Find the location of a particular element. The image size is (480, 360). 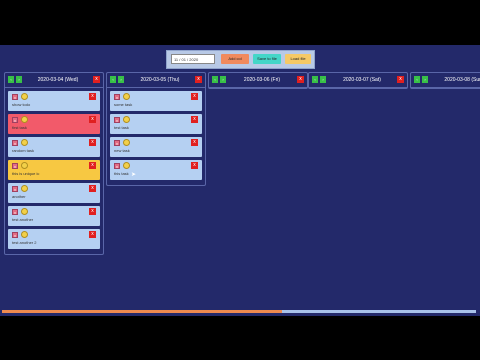

task-text: some task is located at coordinates (123, 105).